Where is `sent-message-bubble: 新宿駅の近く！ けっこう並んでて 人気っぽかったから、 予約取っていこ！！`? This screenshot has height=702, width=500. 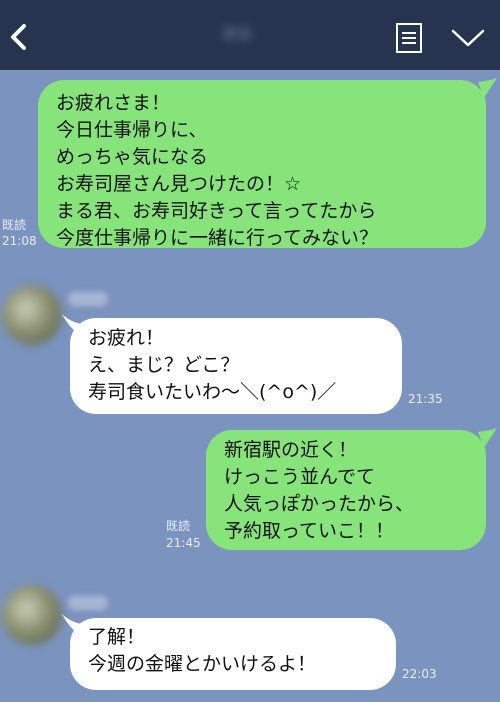
sent-message-bubble: 新宿駅の近く！ けっこう並んでて 人気っぽかったから、 予約取っていこ！！ is located at coordinates (346, 490).